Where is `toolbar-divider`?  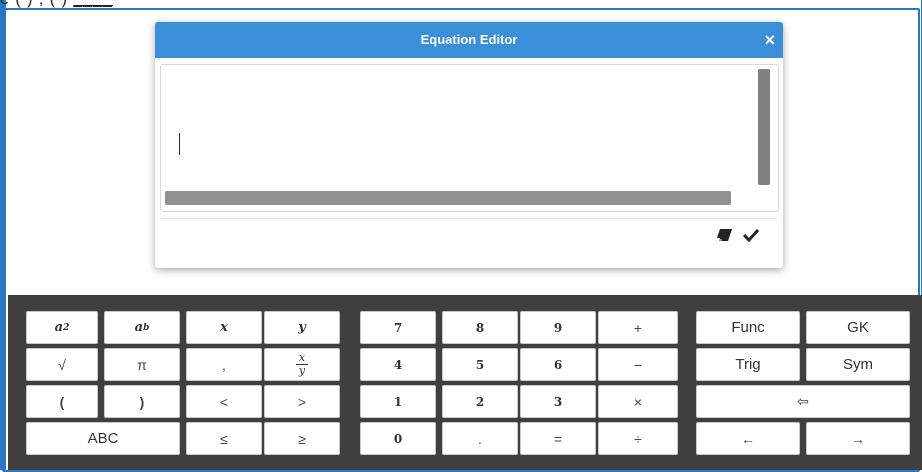
toolbar-divider is located at coordinates (468, 218).